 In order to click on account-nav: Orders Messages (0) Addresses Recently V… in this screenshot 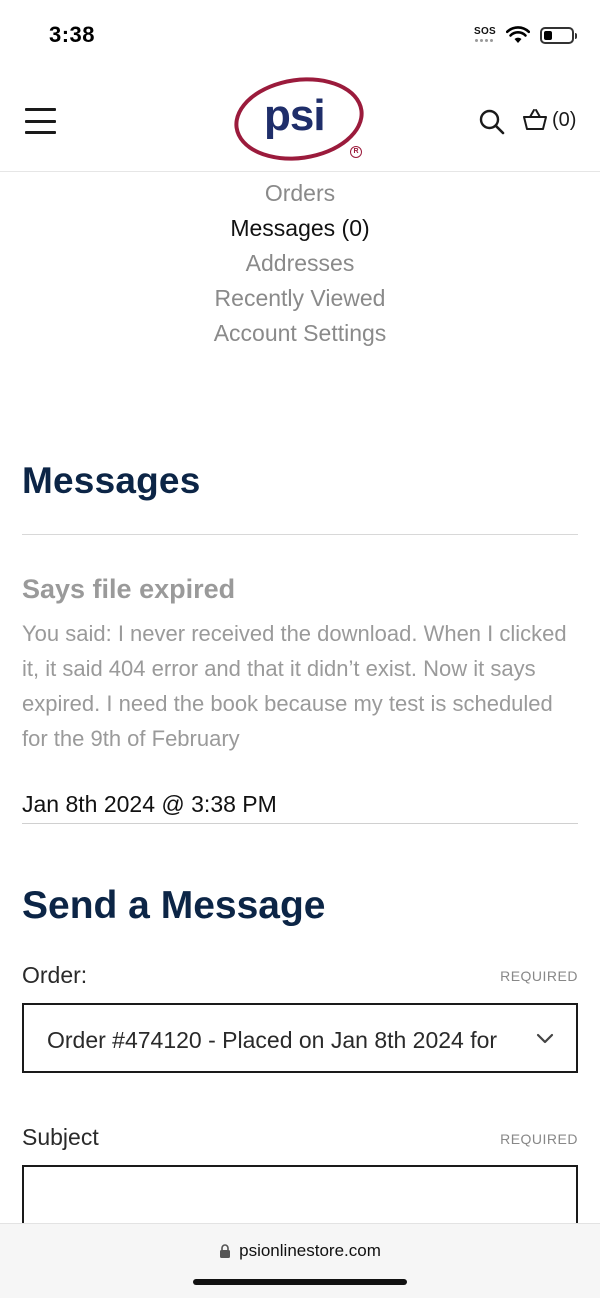, I will do `click(300, 263)`.